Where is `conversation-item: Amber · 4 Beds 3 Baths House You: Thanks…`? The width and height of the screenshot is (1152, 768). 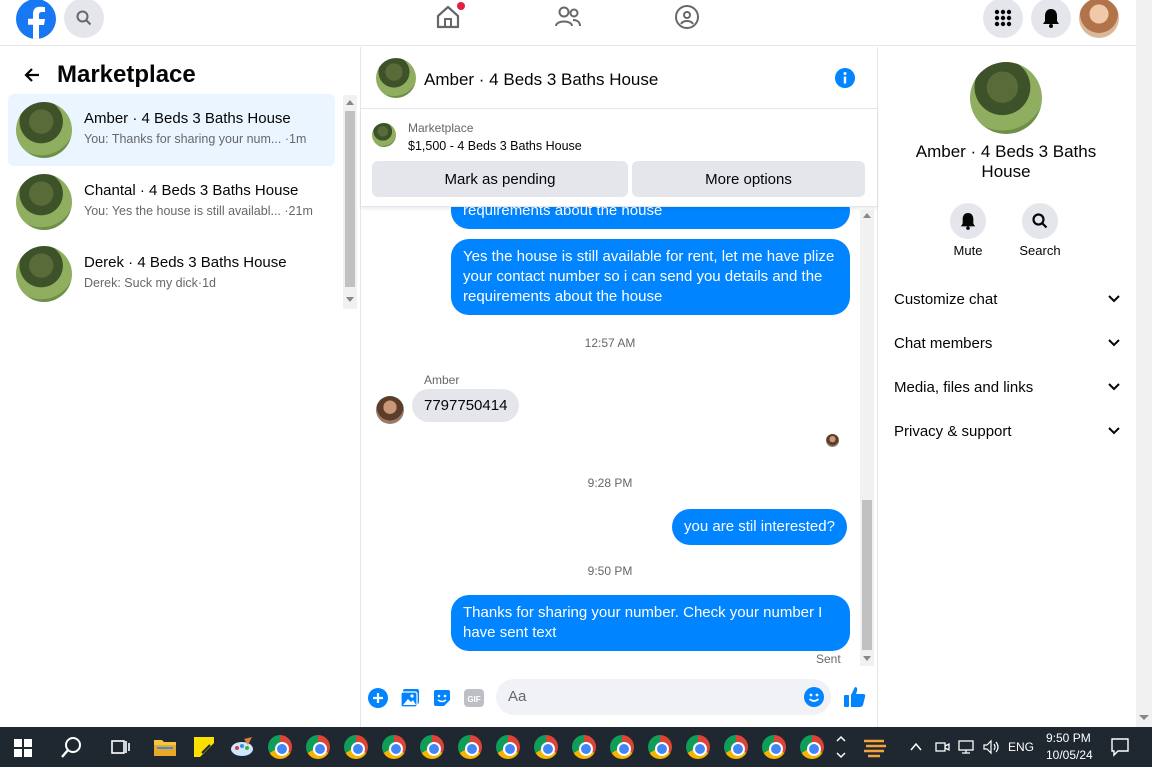 conversation-item: Amber · 4 Beds 3 Baths House You: Thanks… is located at coordinates (171, 130).